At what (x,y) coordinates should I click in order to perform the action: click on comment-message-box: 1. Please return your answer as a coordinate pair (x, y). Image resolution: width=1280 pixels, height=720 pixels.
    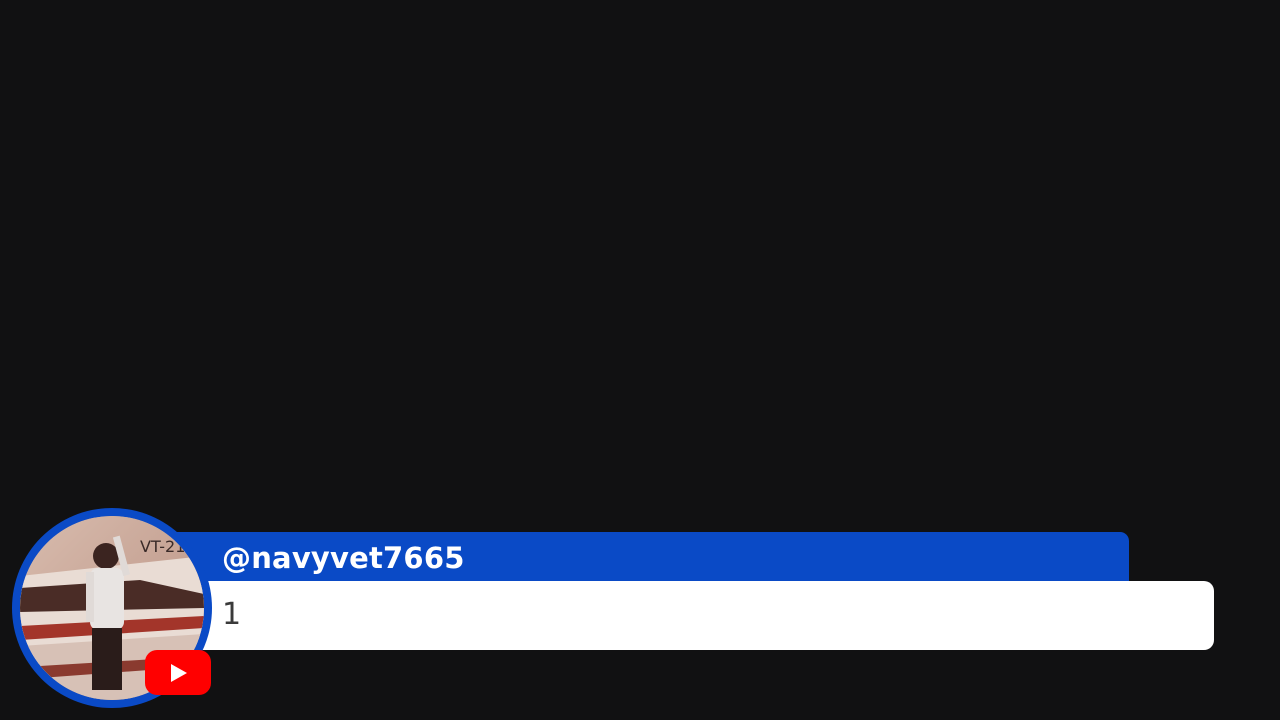
    Looking at the image, I should click on (662, 615).